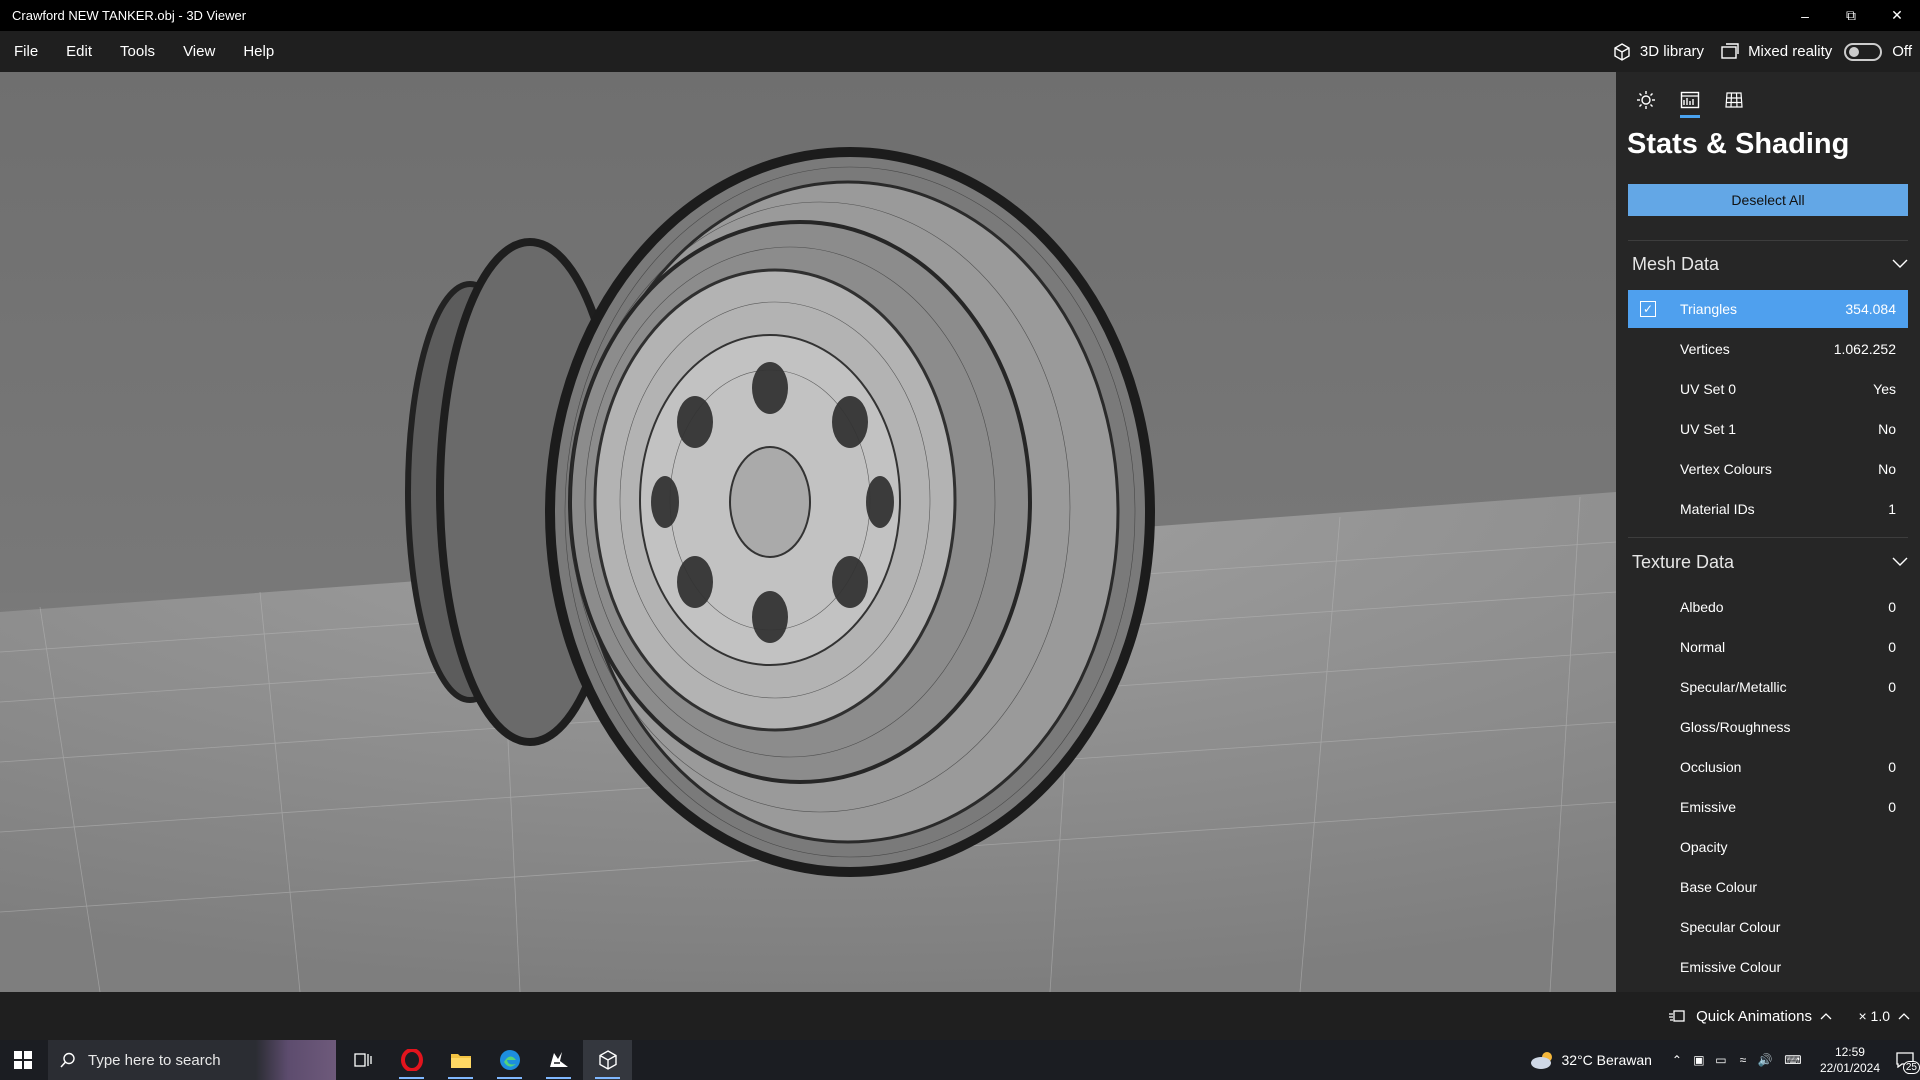 This screenshot has width=1920, height=1080. Describe the element at coordinates (509, 1060) in the screenshot. I see `edge-app` at that location.